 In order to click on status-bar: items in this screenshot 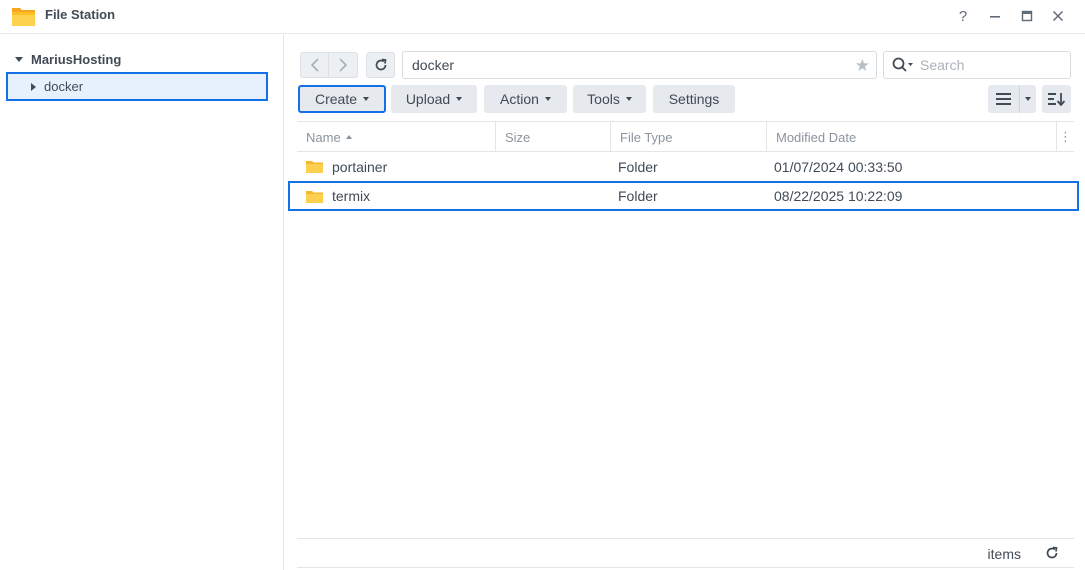, I will do `click(685, 553)`.